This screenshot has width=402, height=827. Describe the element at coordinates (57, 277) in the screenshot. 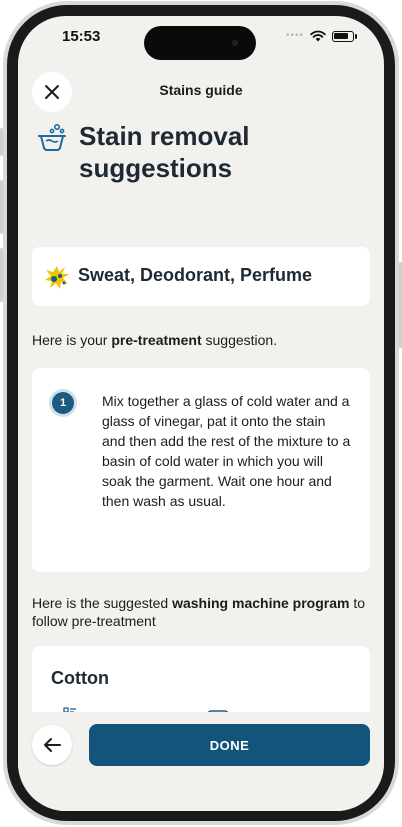

I see `splash-icon` at that location.